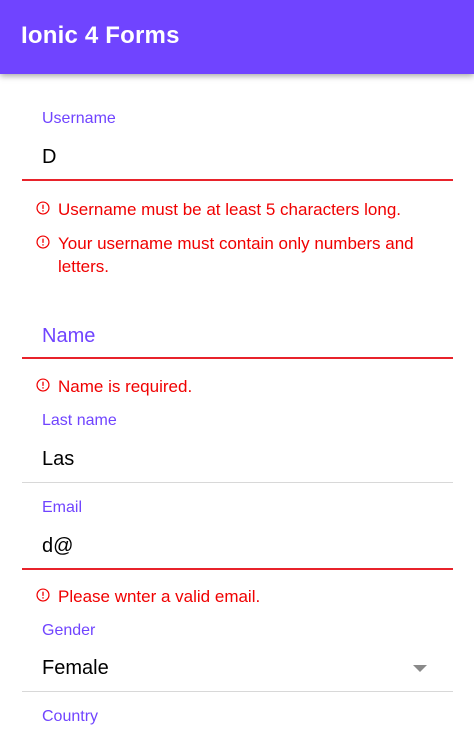 This screenshot has width=474, height=747. What do you see at coordinates (75, 668) in the screenshot?
I see `gender-selected-value: Female` at bounding box center [75, 668].